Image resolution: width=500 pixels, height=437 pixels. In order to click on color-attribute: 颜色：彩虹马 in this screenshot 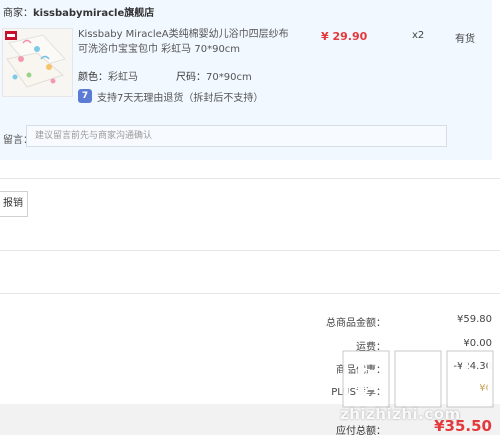, I will do `click(108, 75)`.